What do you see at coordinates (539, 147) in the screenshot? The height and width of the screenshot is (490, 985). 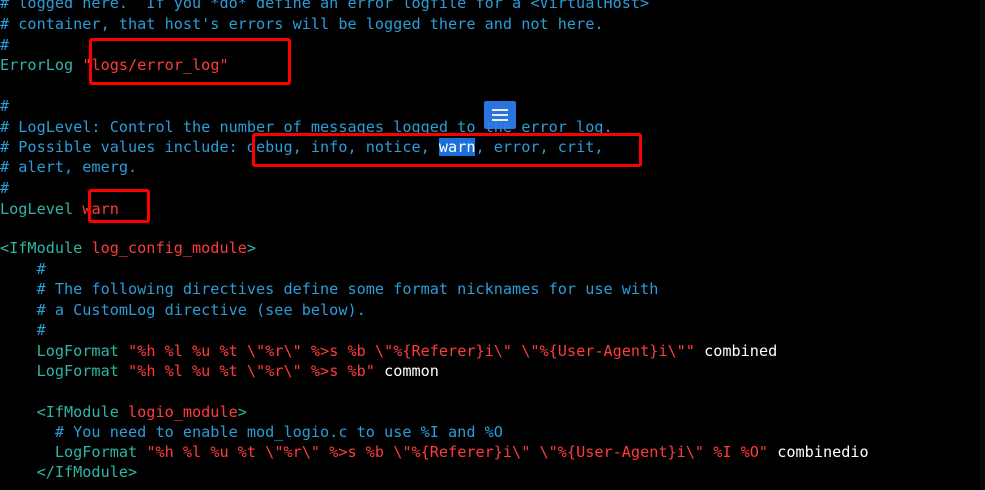 I see `comment-text: , error, crit,` at bounding box center [539, 147].